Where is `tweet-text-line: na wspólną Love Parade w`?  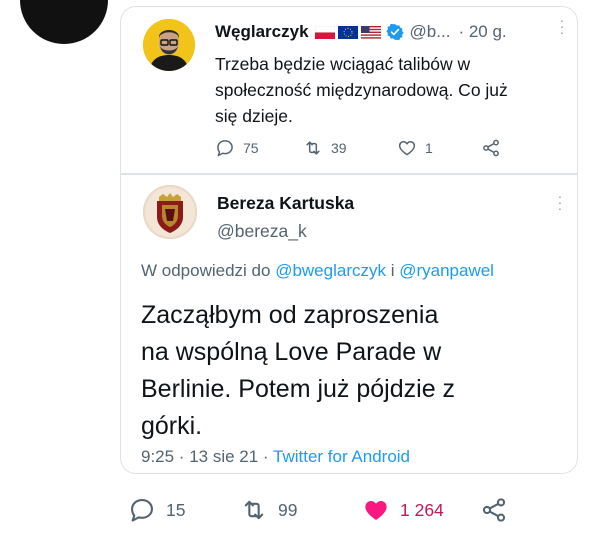 tweet-text-line: na wspólną Love Parade w is located at coordinates (291, 352).